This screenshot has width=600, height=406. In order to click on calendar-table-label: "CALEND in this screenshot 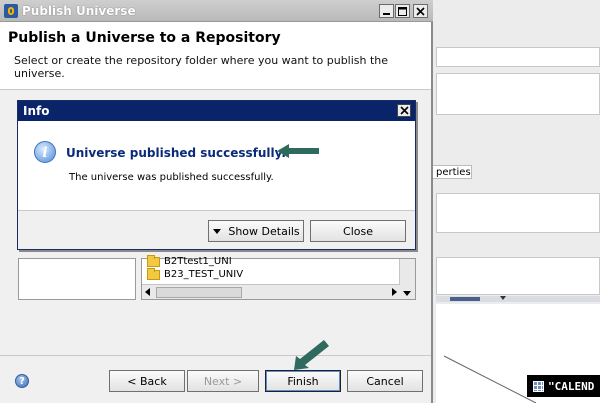, I will do `click(571, 386)`.